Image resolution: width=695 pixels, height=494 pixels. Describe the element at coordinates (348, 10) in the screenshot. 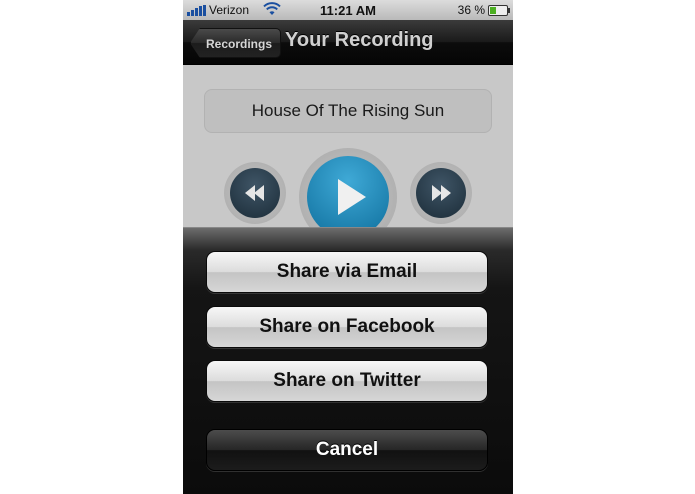

I see `status-bar: Verizon 11:21 AM 36 %` at that location.